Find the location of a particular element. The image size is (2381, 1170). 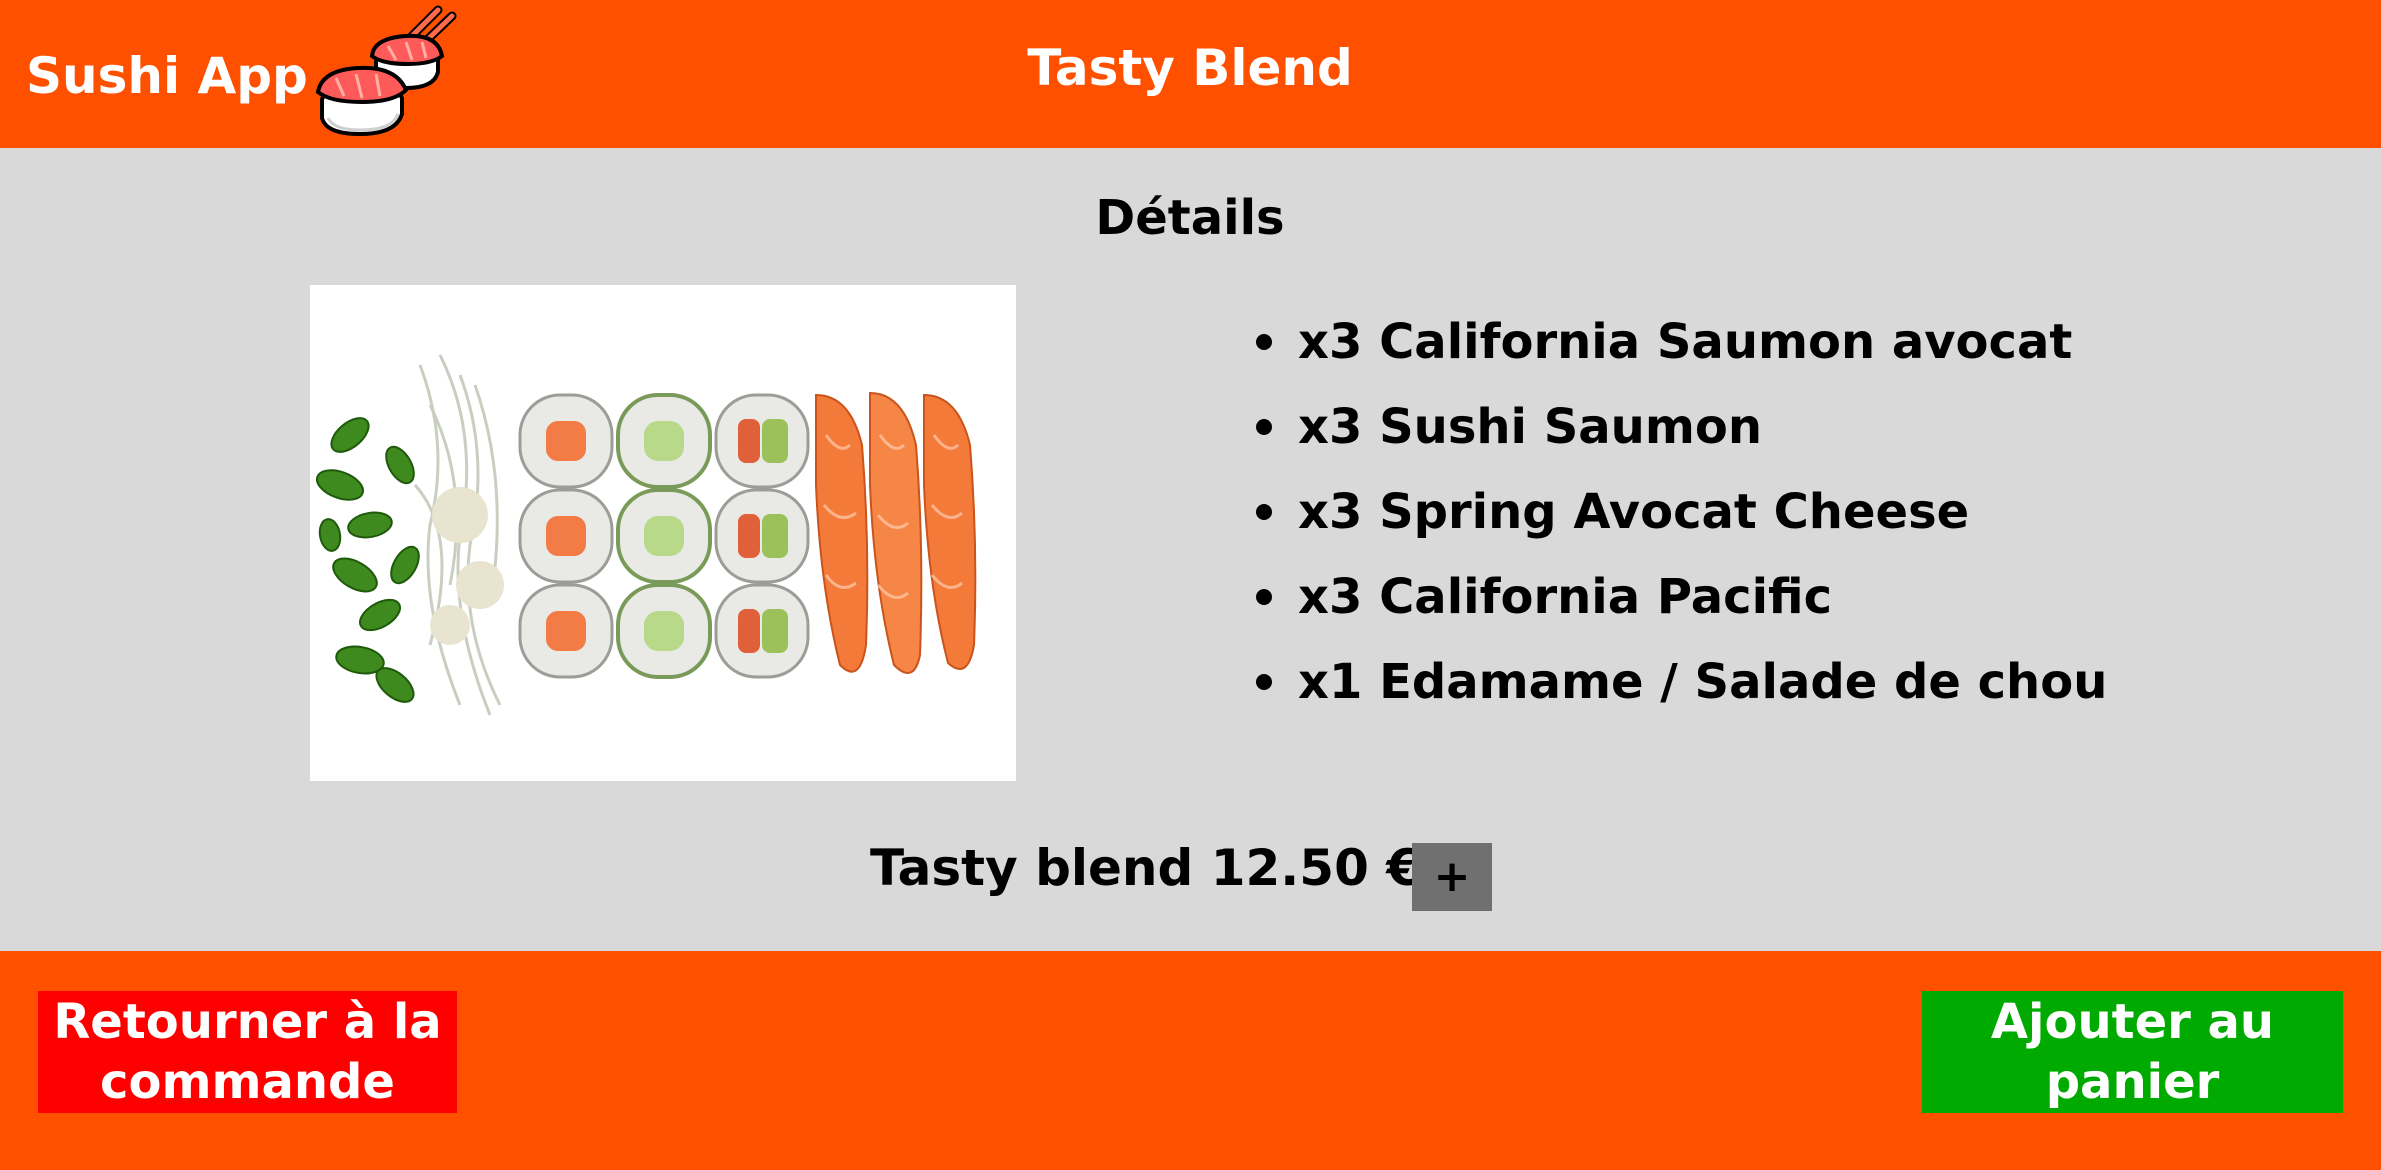

back-to-order-button: Retourner à la commande is located at coordinates (247, 1052).